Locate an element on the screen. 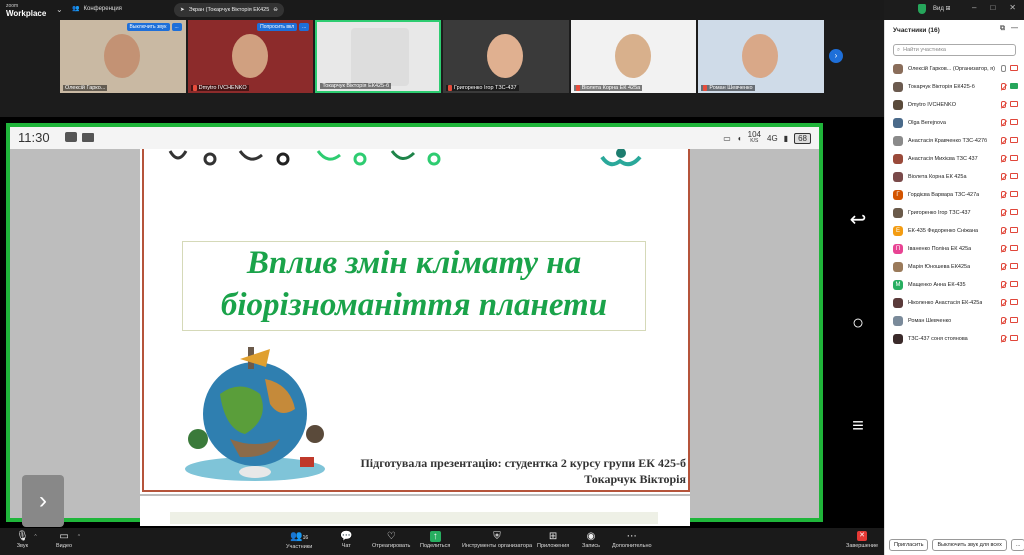 Image resolution: width=1024 pixels, height=555 pixels. end-meeting-button: ✕ Завершение is located at coordinates (862, 540).